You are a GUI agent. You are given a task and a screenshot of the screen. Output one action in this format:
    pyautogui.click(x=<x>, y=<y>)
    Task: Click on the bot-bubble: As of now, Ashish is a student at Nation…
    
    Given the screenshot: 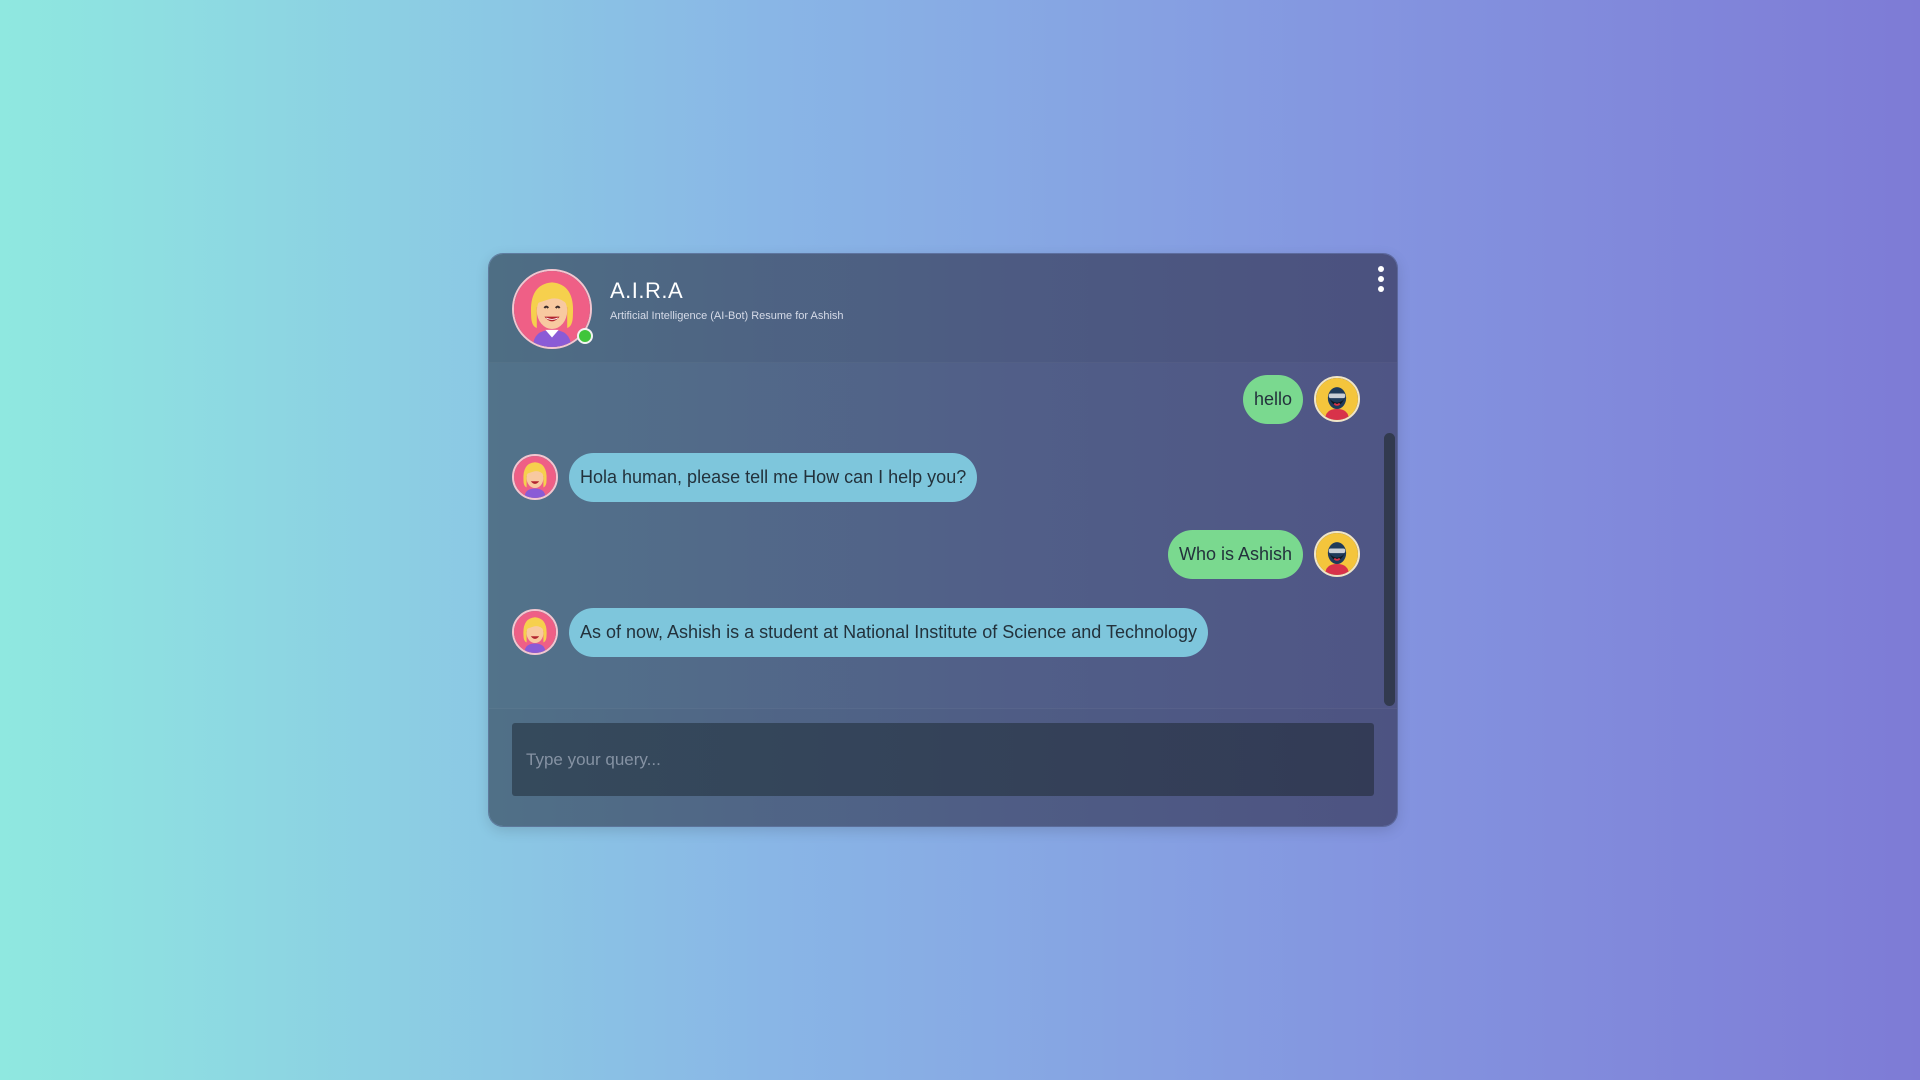 What is the action you would take?
    pyautogui.click(x=889, y=632)
    